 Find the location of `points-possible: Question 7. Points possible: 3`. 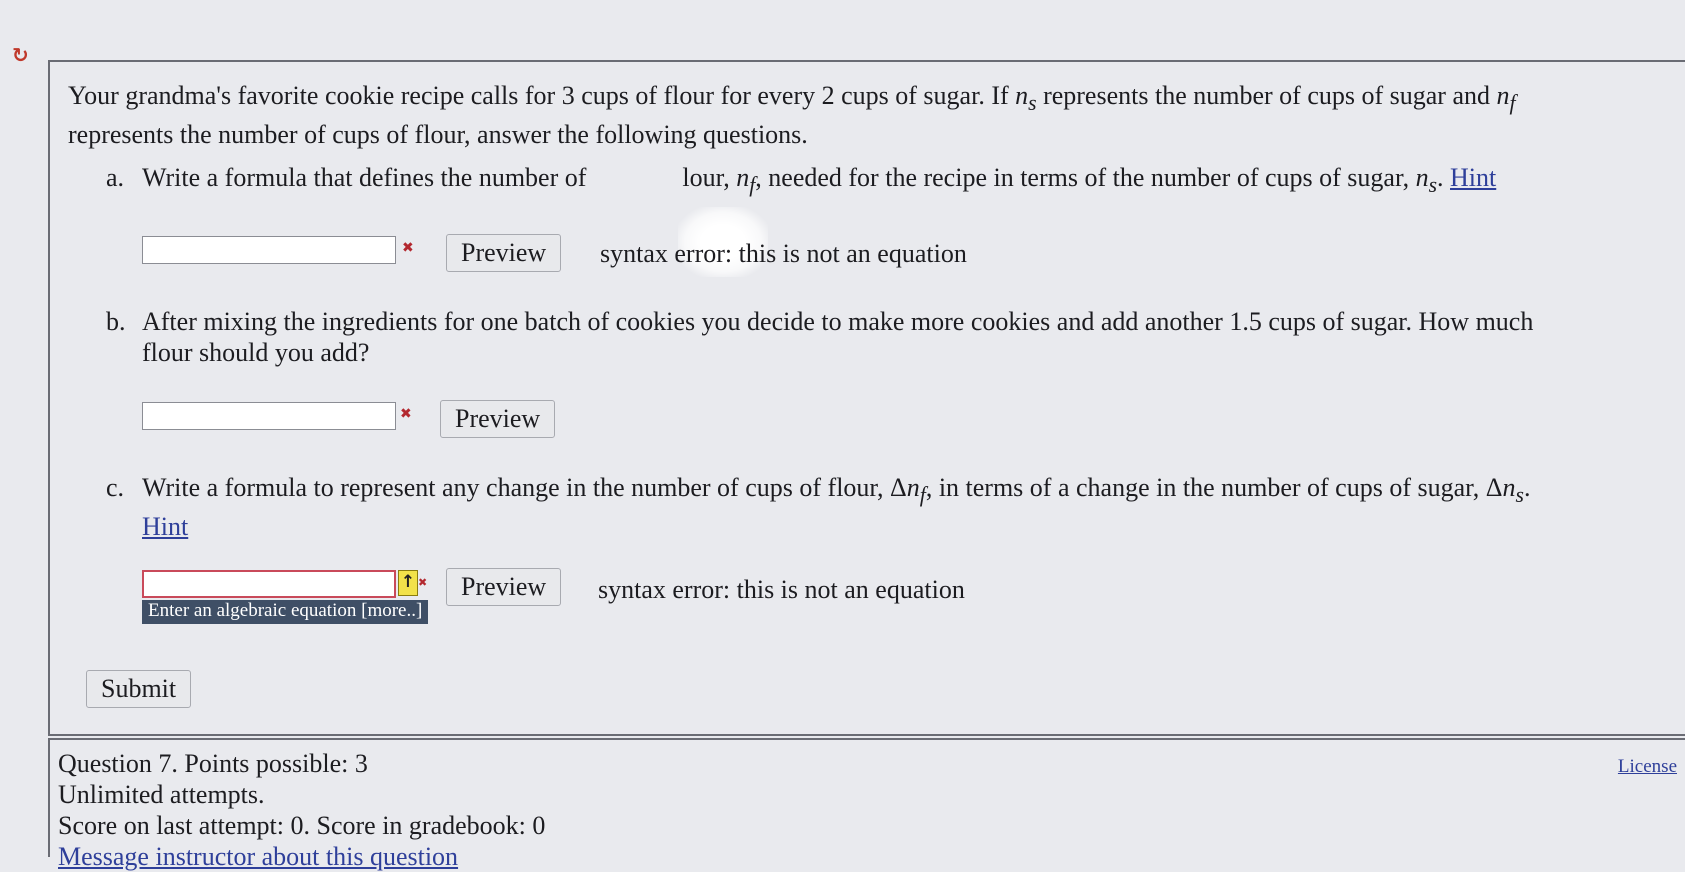

points-possible: Question 7. Points possible: 3 is located at coordinates (213, 763).